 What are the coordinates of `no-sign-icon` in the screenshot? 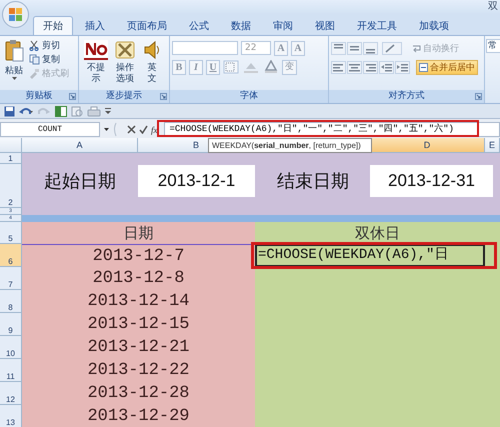 It's located at (96, 50).